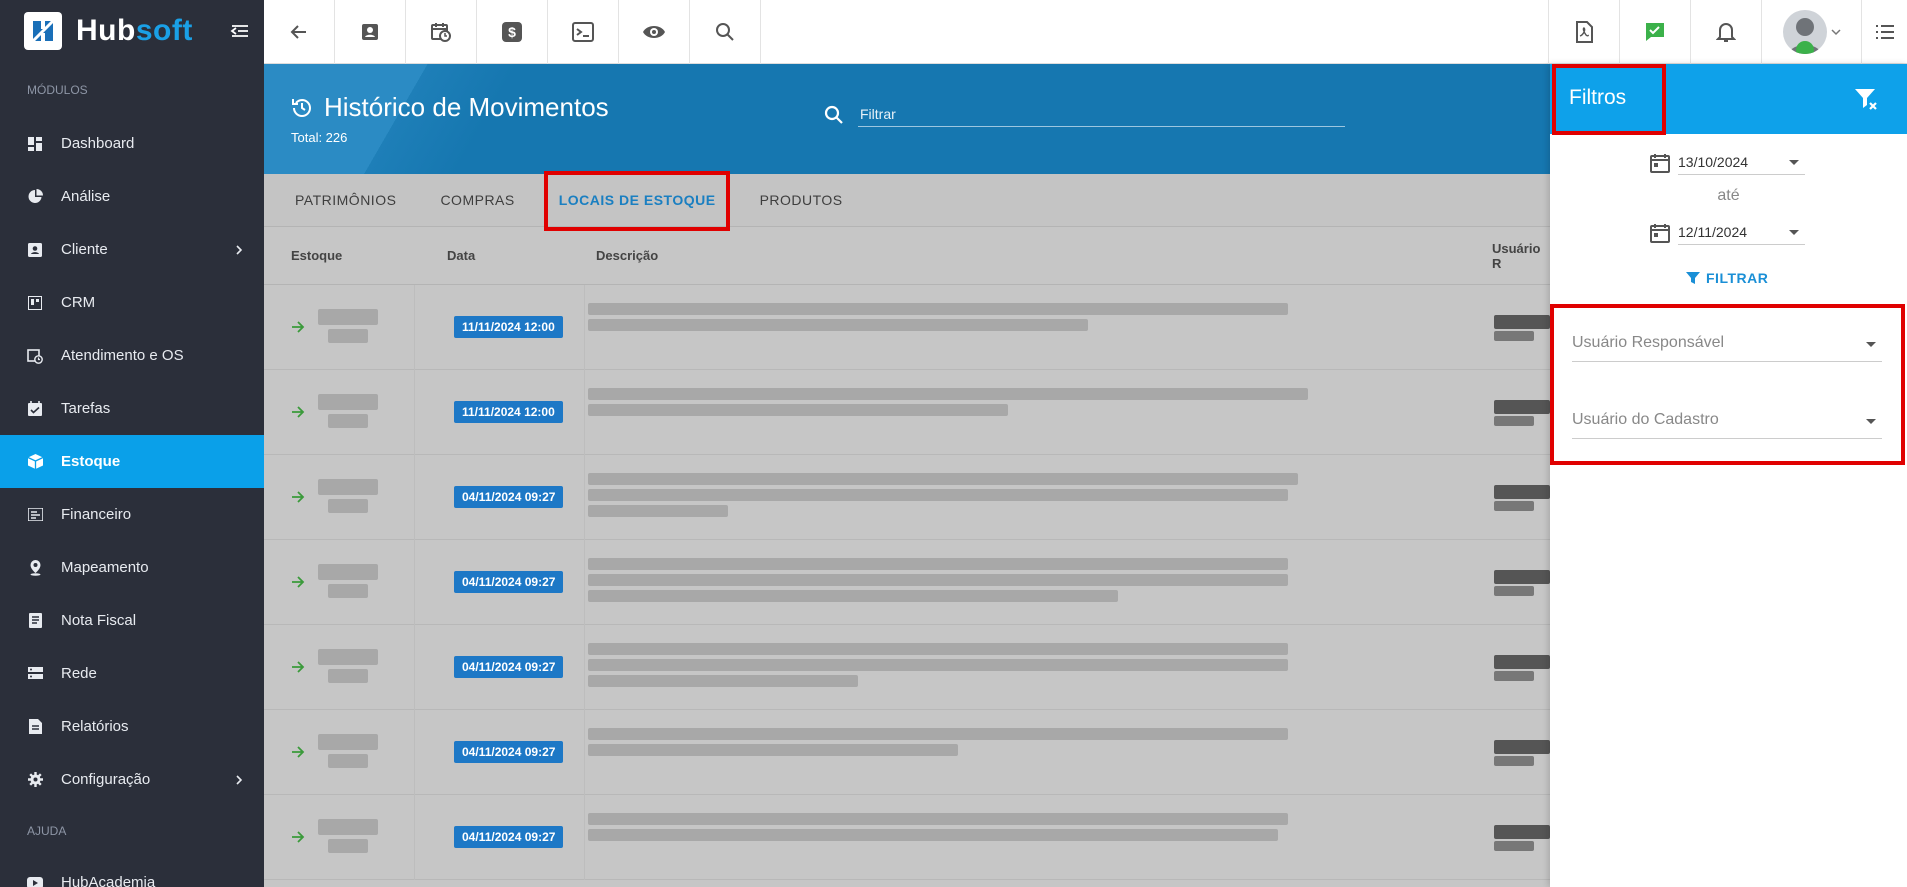 The width and height of the screenshot is (1907, 887). I want to click on column-descricao: Descrição, so click(627, 255).